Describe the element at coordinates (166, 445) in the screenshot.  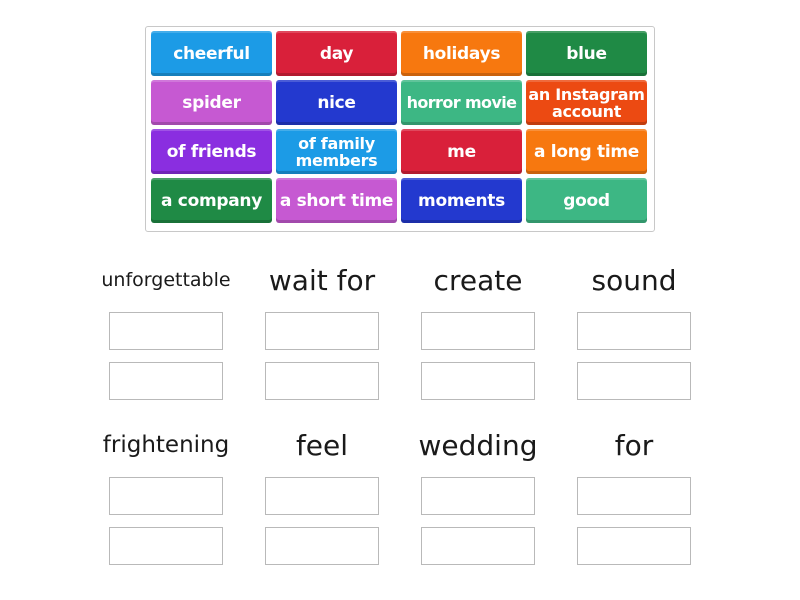
I see `category-title: frightening` at that location.